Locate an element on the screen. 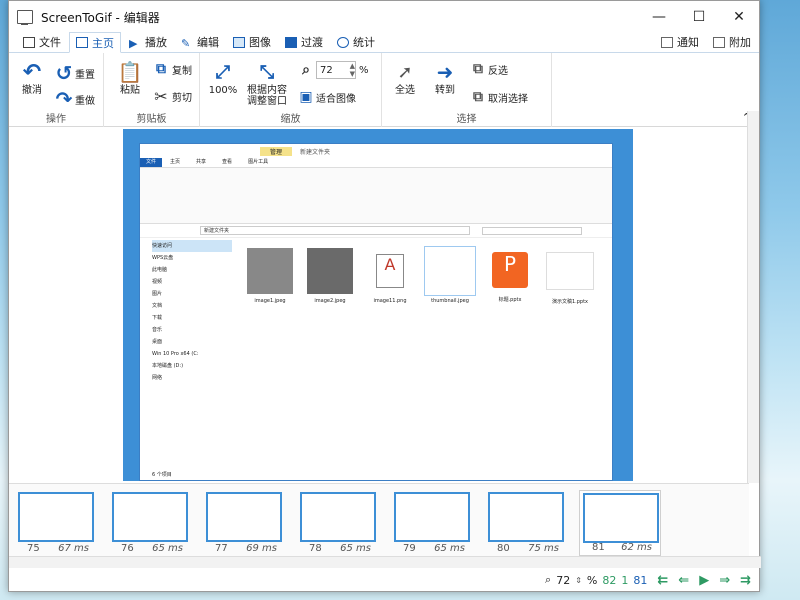 Image resolution: width=800 pixels, height=600 pixels. close-button: ✕ is located at coordinates (739, 17).